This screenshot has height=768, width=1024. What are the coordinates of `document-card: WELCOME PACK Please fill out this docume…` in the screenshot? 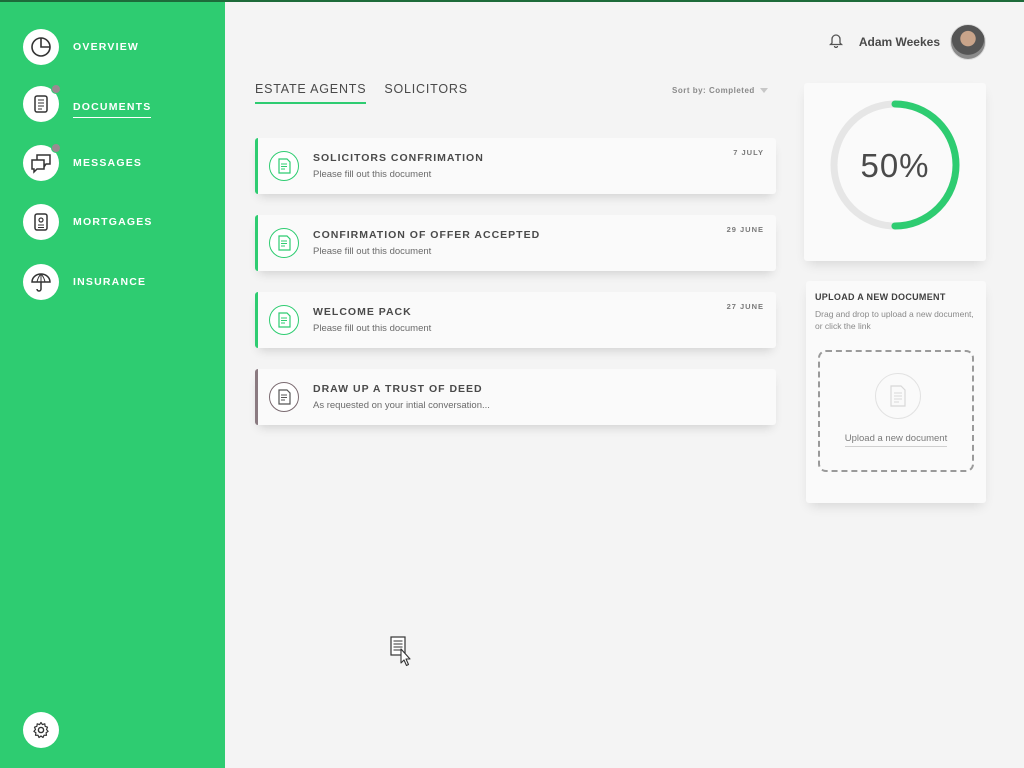 It's located at (515, 320).